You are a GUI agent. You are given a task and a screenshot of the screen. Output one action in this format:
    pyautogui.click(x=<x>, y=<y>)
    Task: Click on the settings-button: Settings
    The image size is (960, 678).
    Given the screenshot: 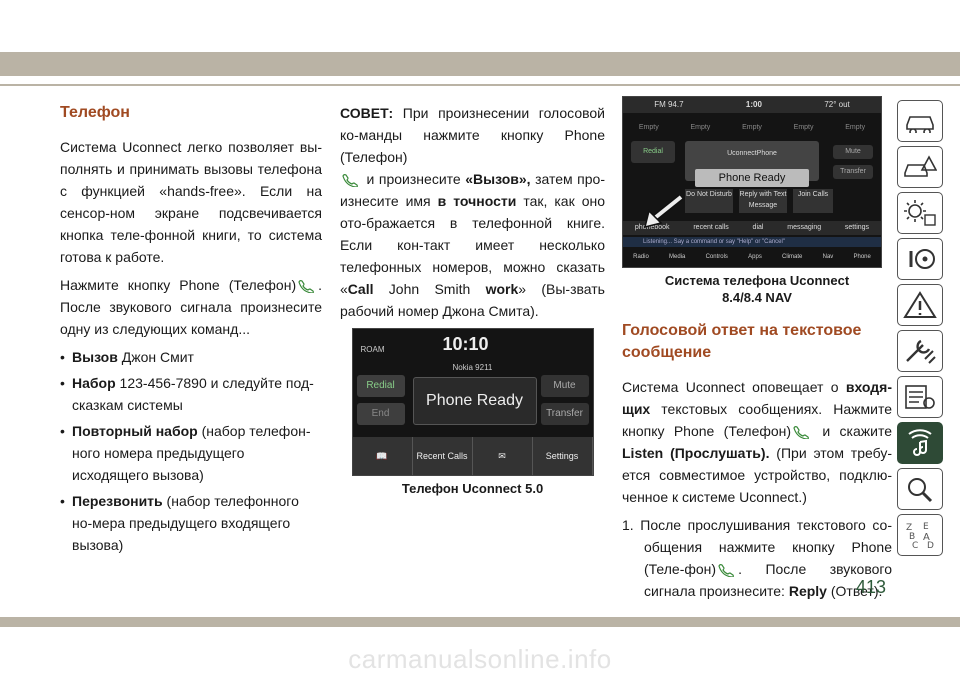 What is the action you would take?
    pyautogui.click(x=563, y=456)
    